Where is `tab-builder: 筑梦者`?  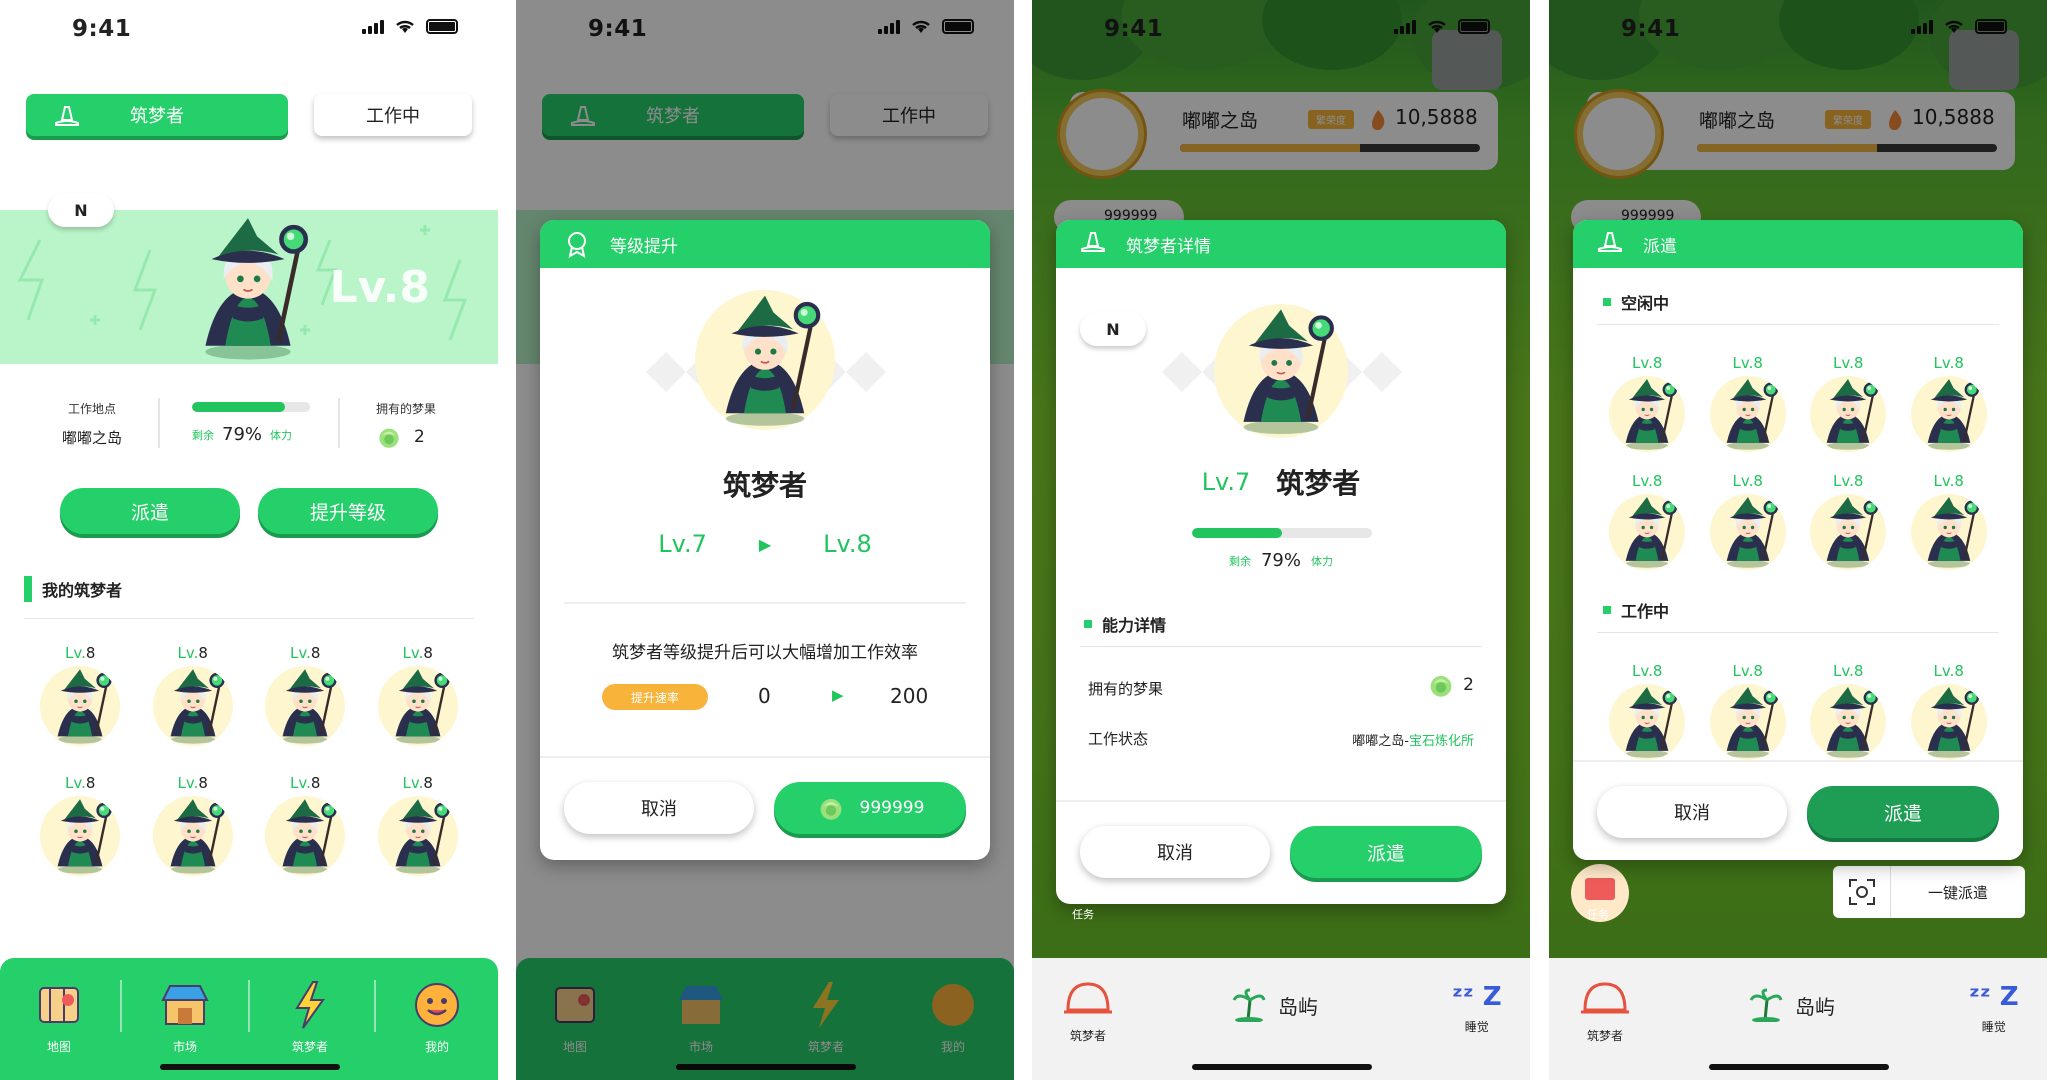
tab-builder: 筑梦者 is located at coordinates (157, 115).